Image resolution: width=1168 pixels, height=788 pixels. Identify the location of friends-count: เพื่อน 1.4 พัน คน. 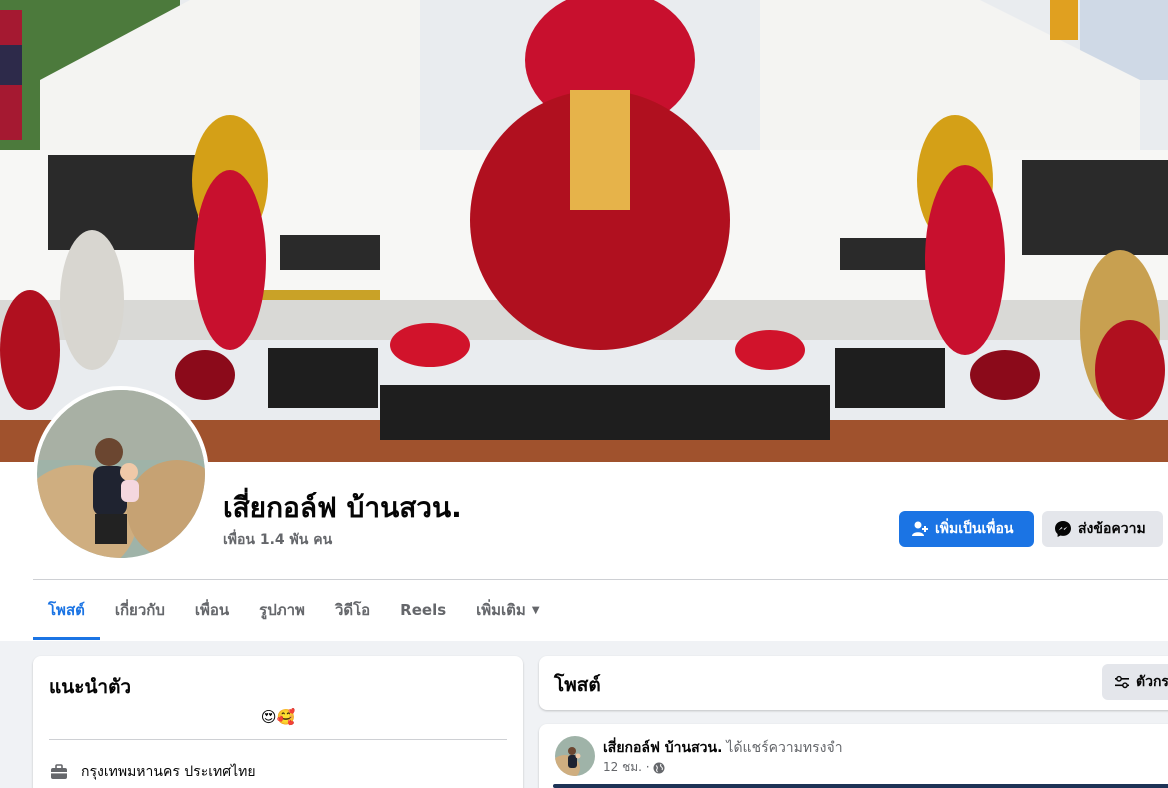
(277, 540).